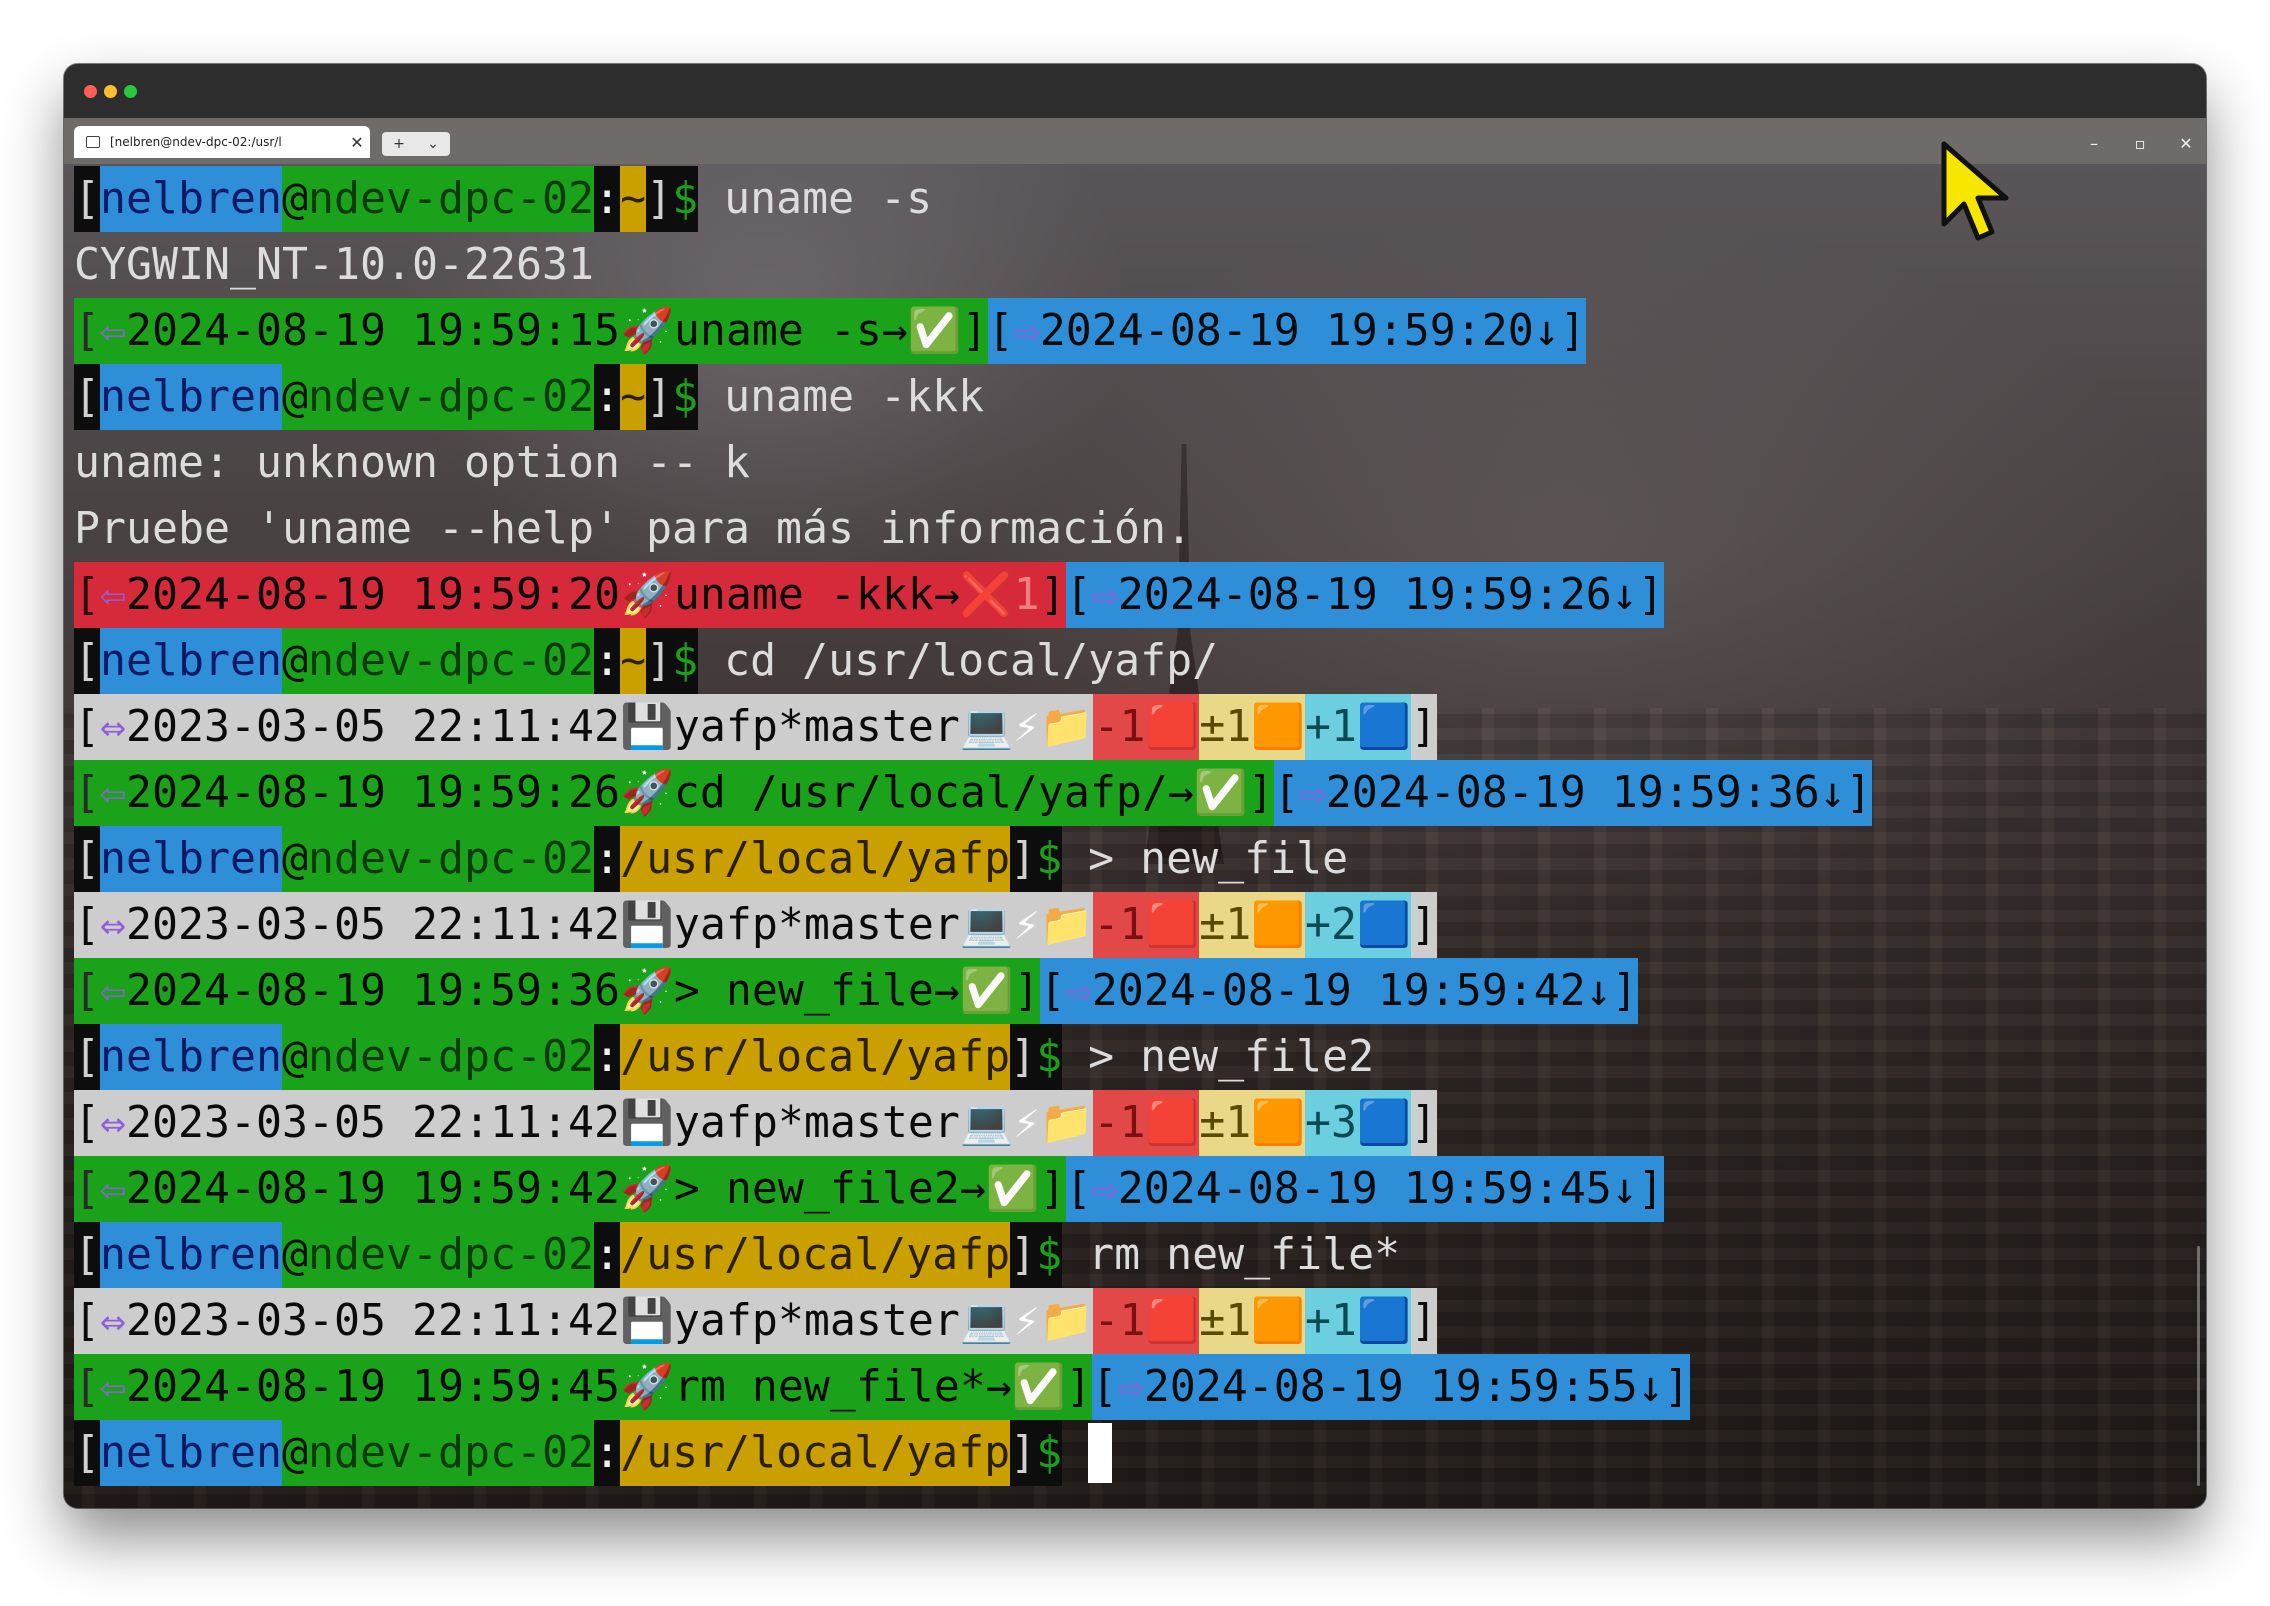 This screenshot has width=2270, height=1606. What do you see at coordinates (973, 397) in the screenshot?
I see `terminal-line: [nelbren @ ndev-dpc-02: ~] $ uname -kkk` at bounding box center [973, 397].